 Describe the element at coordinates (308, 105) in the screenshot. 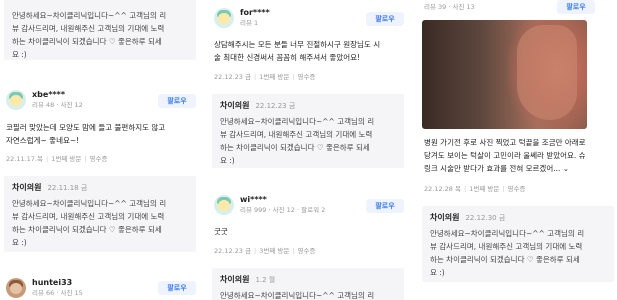

I see `reply-header: 차이의원 22.12.23 금` at that location.